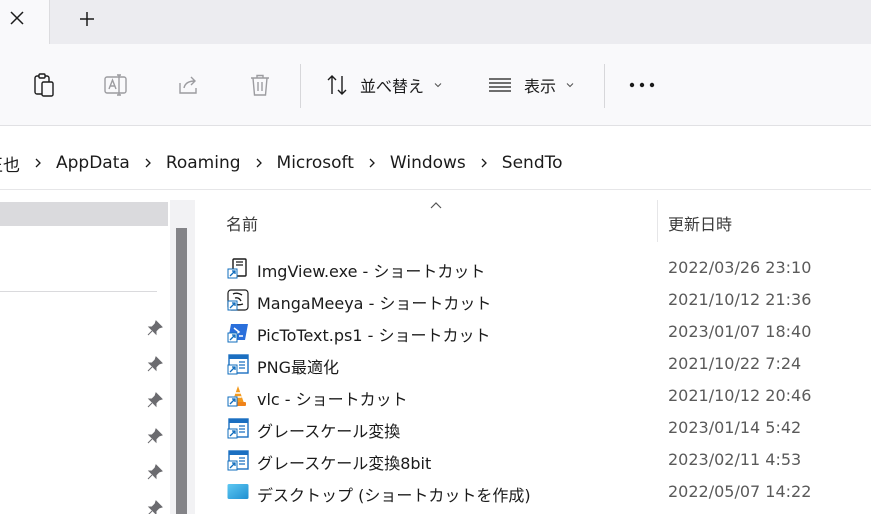 The width and height of the screenshot is (871, 514). What do you see at coordinates (740, 331) in the screenshot?
I see `file-date: 2023/01/07 18:40` at bounding box center [740, 331].